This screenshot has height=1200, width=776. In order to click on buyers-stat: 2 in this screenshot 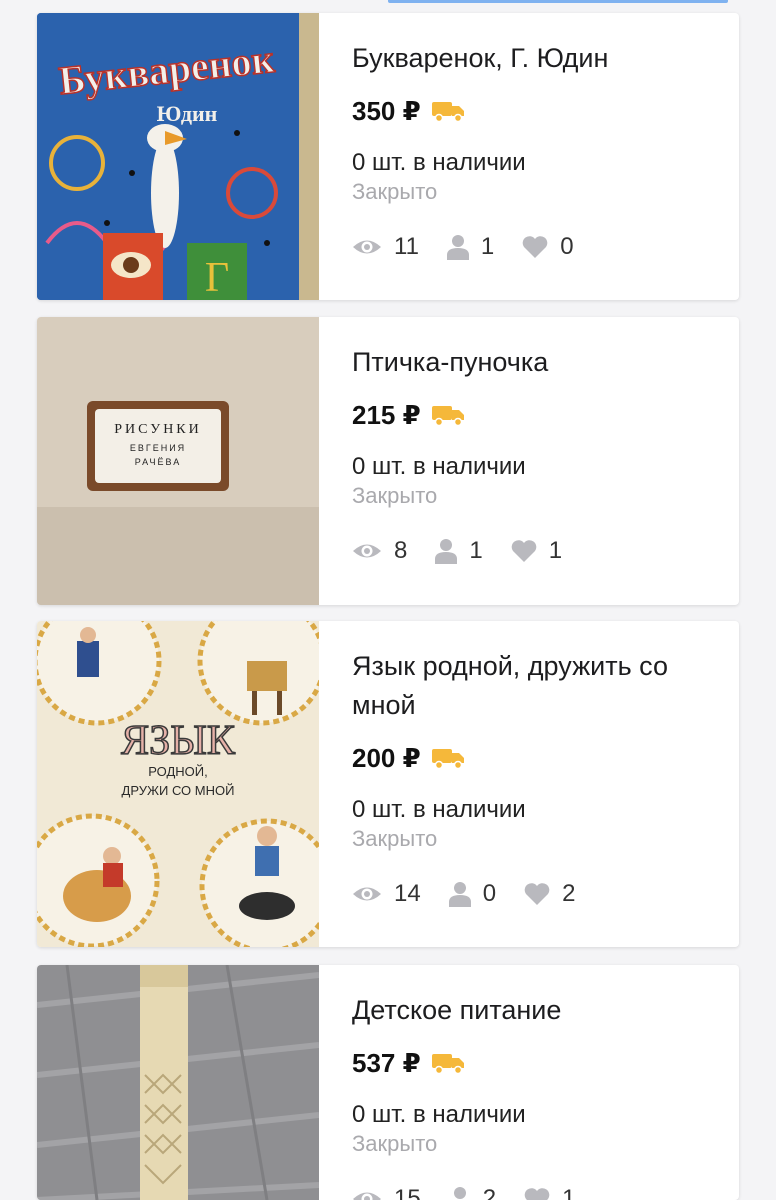, I will do `click(472, 1192)`.